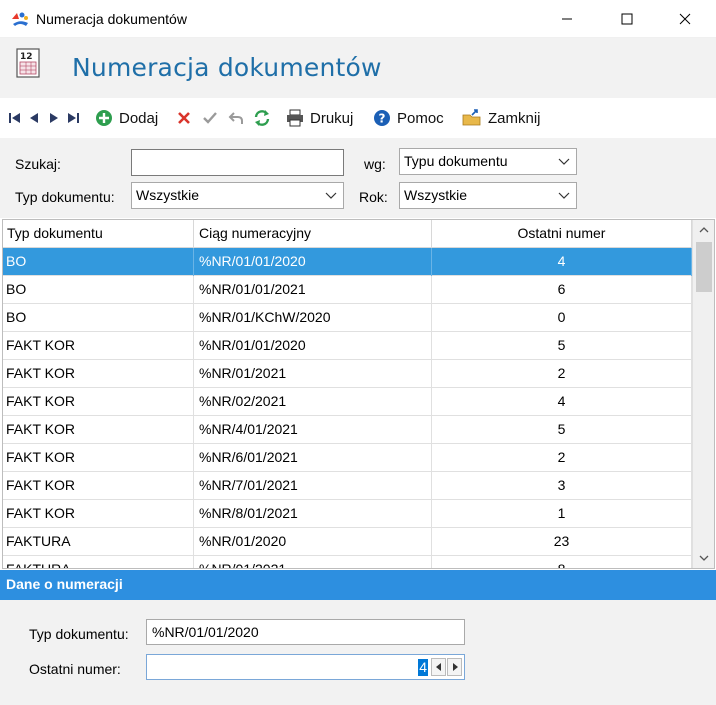 The height and width of the screenshot is (705, 716). What do you see at coordinates (205, 632) in the screenshot?
I see `details-doc-type-value: %NR/01/01/2020` at bounding box center [205, 632].